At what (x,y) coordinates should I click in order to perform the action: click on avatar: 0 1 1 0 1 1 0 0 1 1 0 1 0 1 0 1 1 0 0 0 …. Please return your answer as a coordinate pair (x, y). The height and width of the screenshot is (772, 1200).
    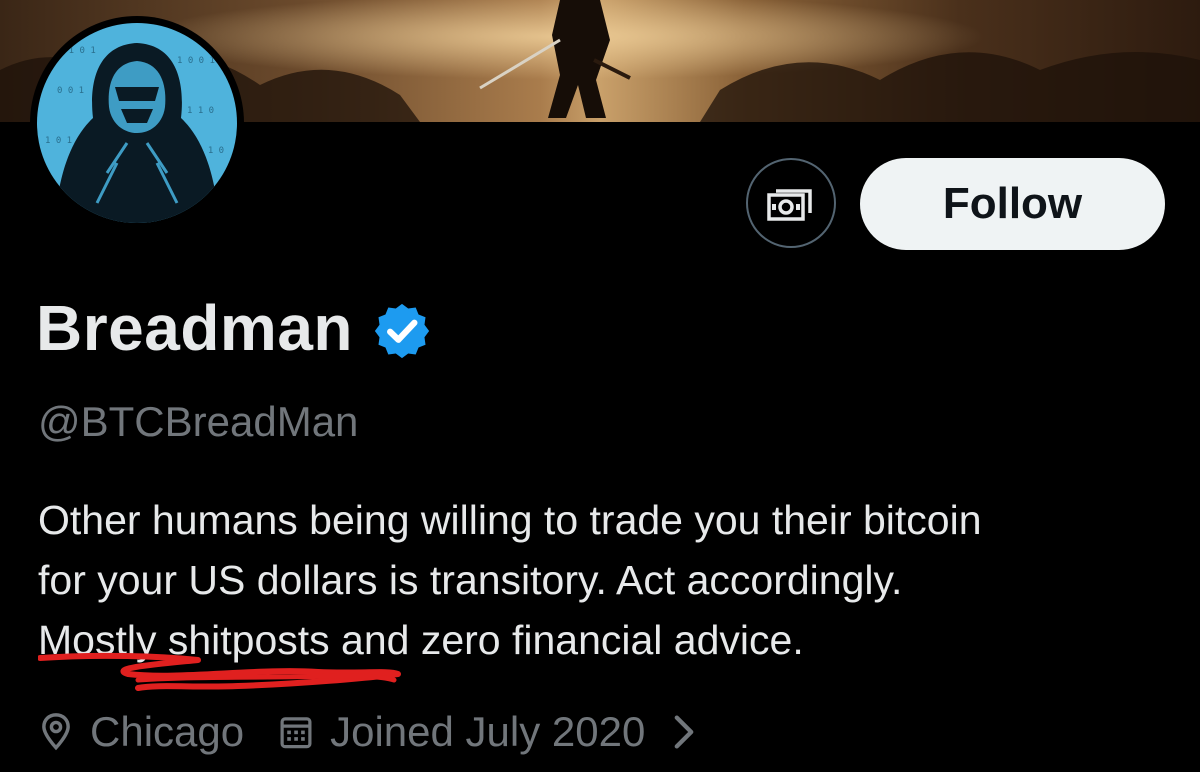
    Looking at the image, I should click on (137, 123).